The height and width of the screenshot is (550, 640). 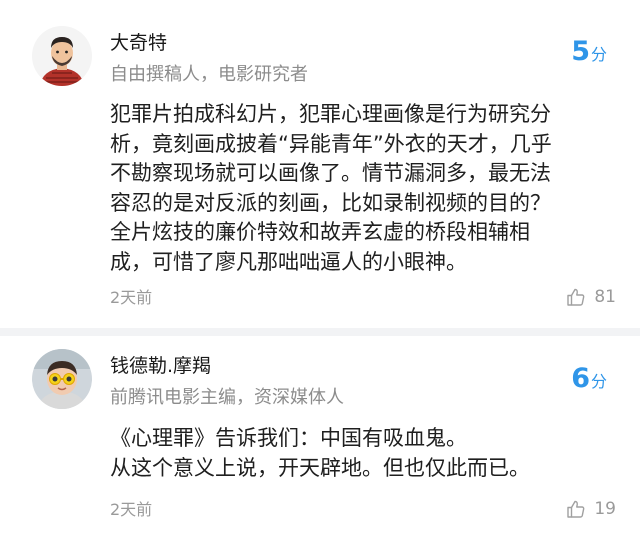 What do you see at coordinates (160, 366) in the screenshot?
I see `username: 钱德勒.摩羯` at bounding box center [160, 366].